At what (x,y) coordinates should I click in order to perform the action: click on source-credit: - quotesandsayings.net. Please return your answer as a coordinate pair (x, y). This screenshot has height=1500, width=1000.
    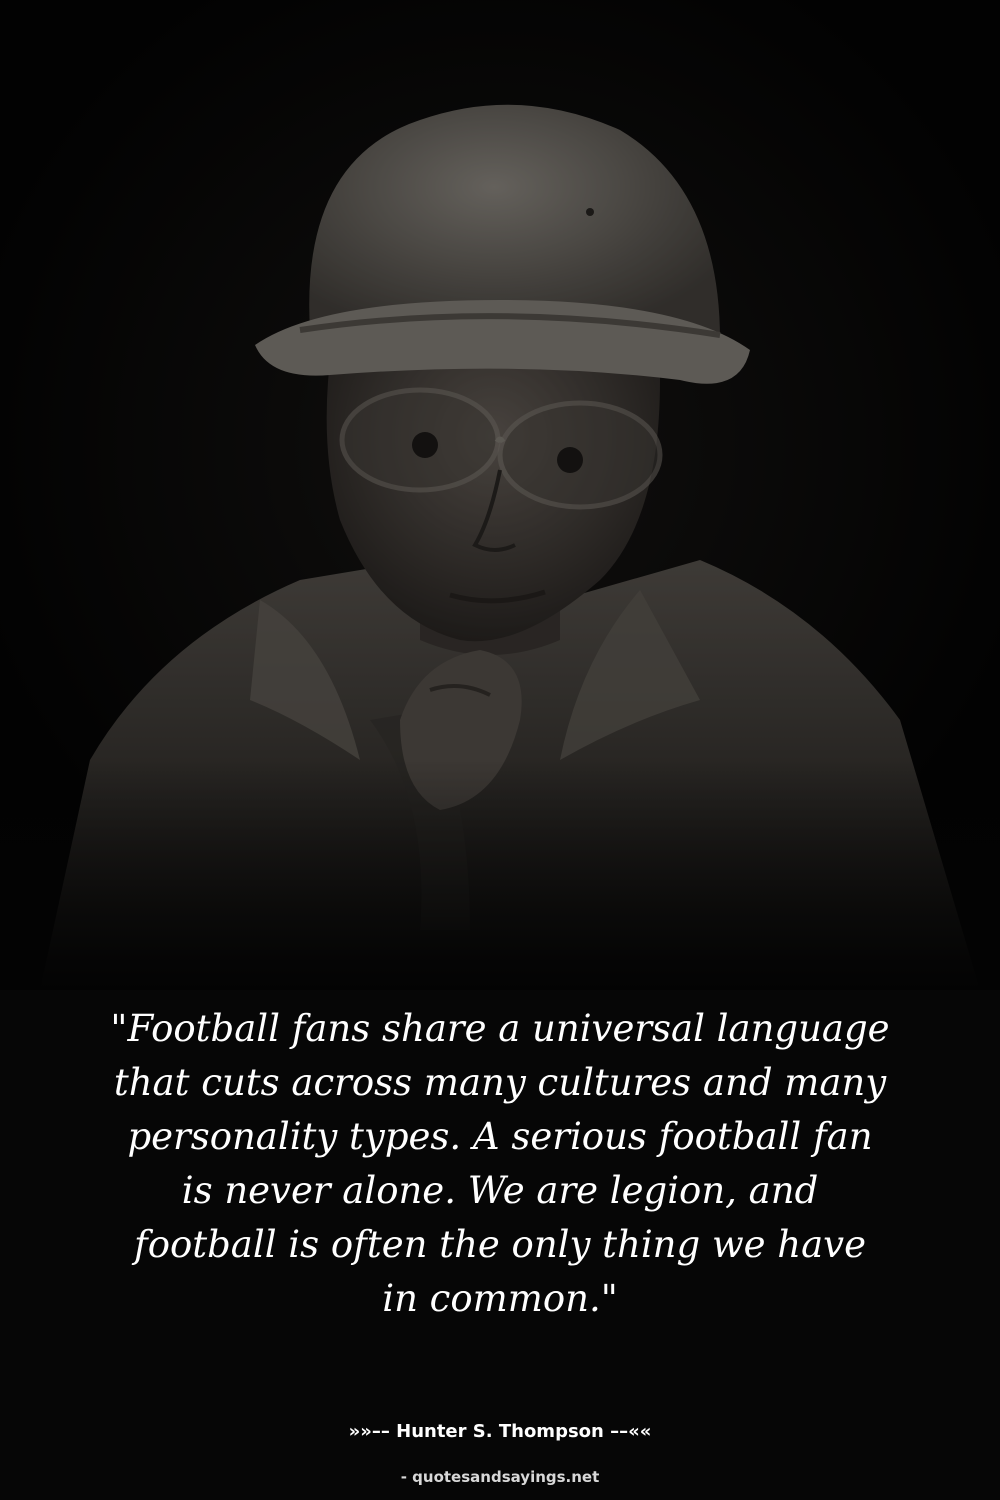
    Looking at the image, I should click on (500, 1477).